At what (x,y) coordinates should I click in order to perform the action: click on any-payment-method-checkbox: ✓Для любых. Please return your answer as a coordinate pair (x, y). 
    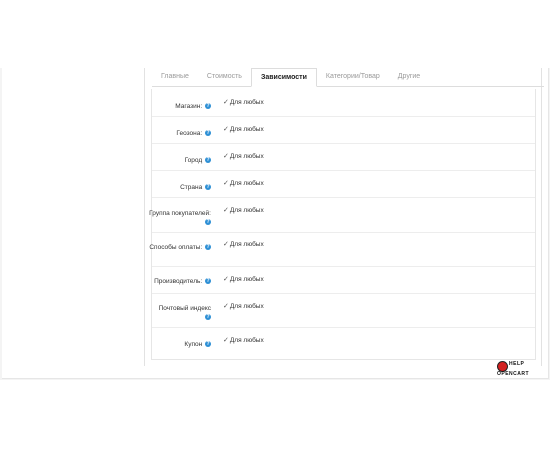
    Looking at the image, I should click on (243, 244).